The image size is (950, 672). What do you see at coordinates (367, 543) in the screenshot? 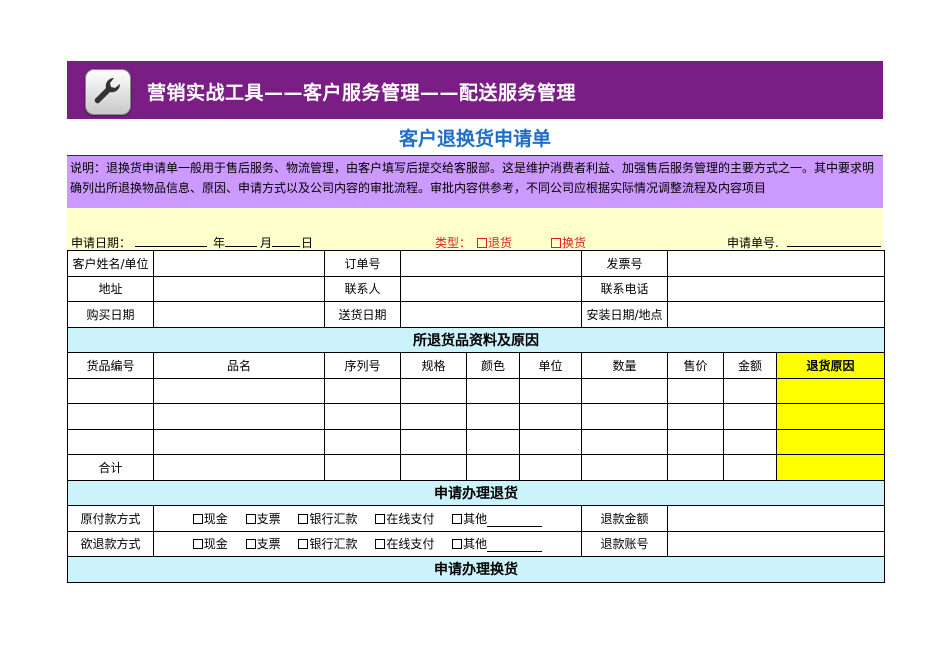
I see `refund-payment-options: 现金 支票 银行汇款 在线支付 其他` at bounding box center [367, 543].